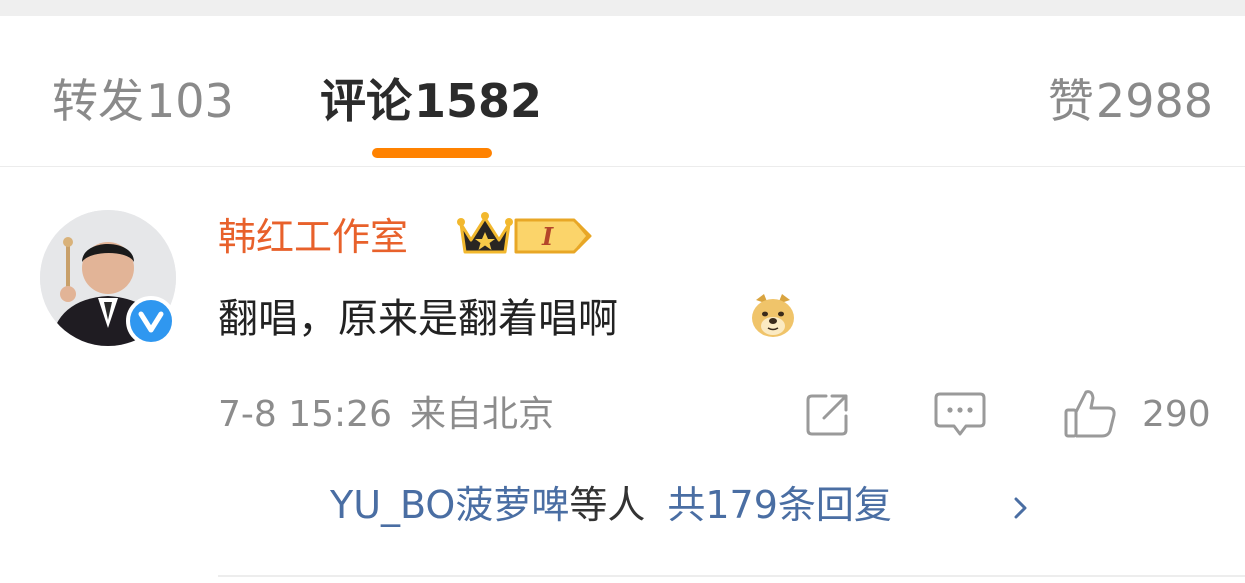 Image resolution: width=1245 pixels, height=583 pixels. I want to click on crown-icon, so click(485, 236).